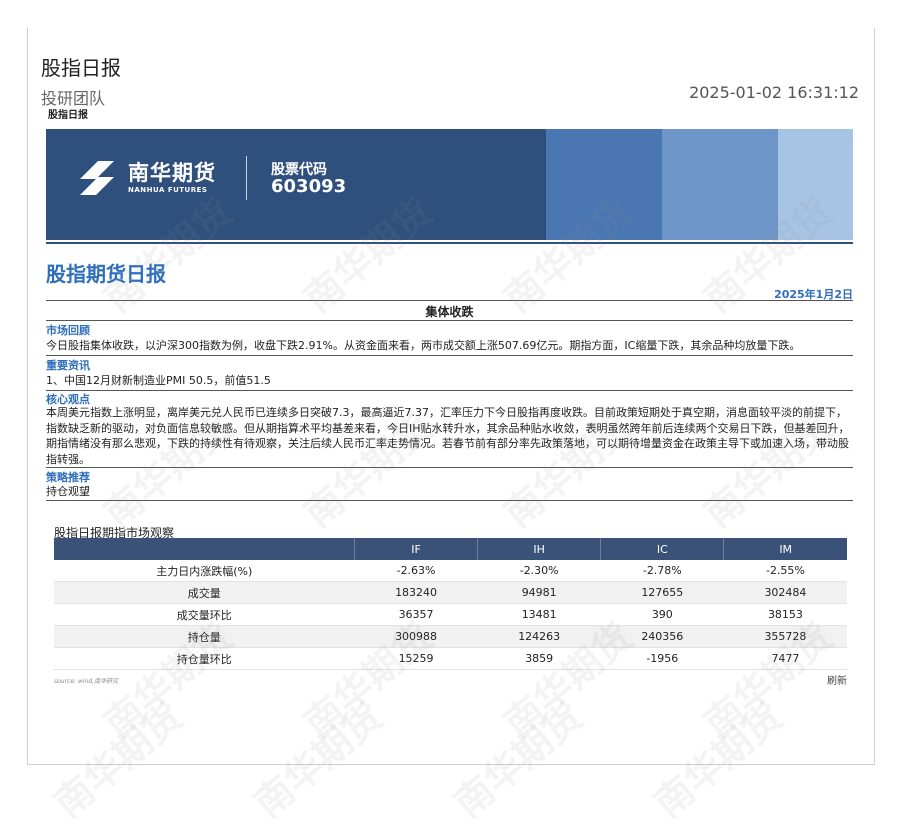 This screenshot has height=827, width=900. I want to click on table-cell: 36357, so click(416, 614).